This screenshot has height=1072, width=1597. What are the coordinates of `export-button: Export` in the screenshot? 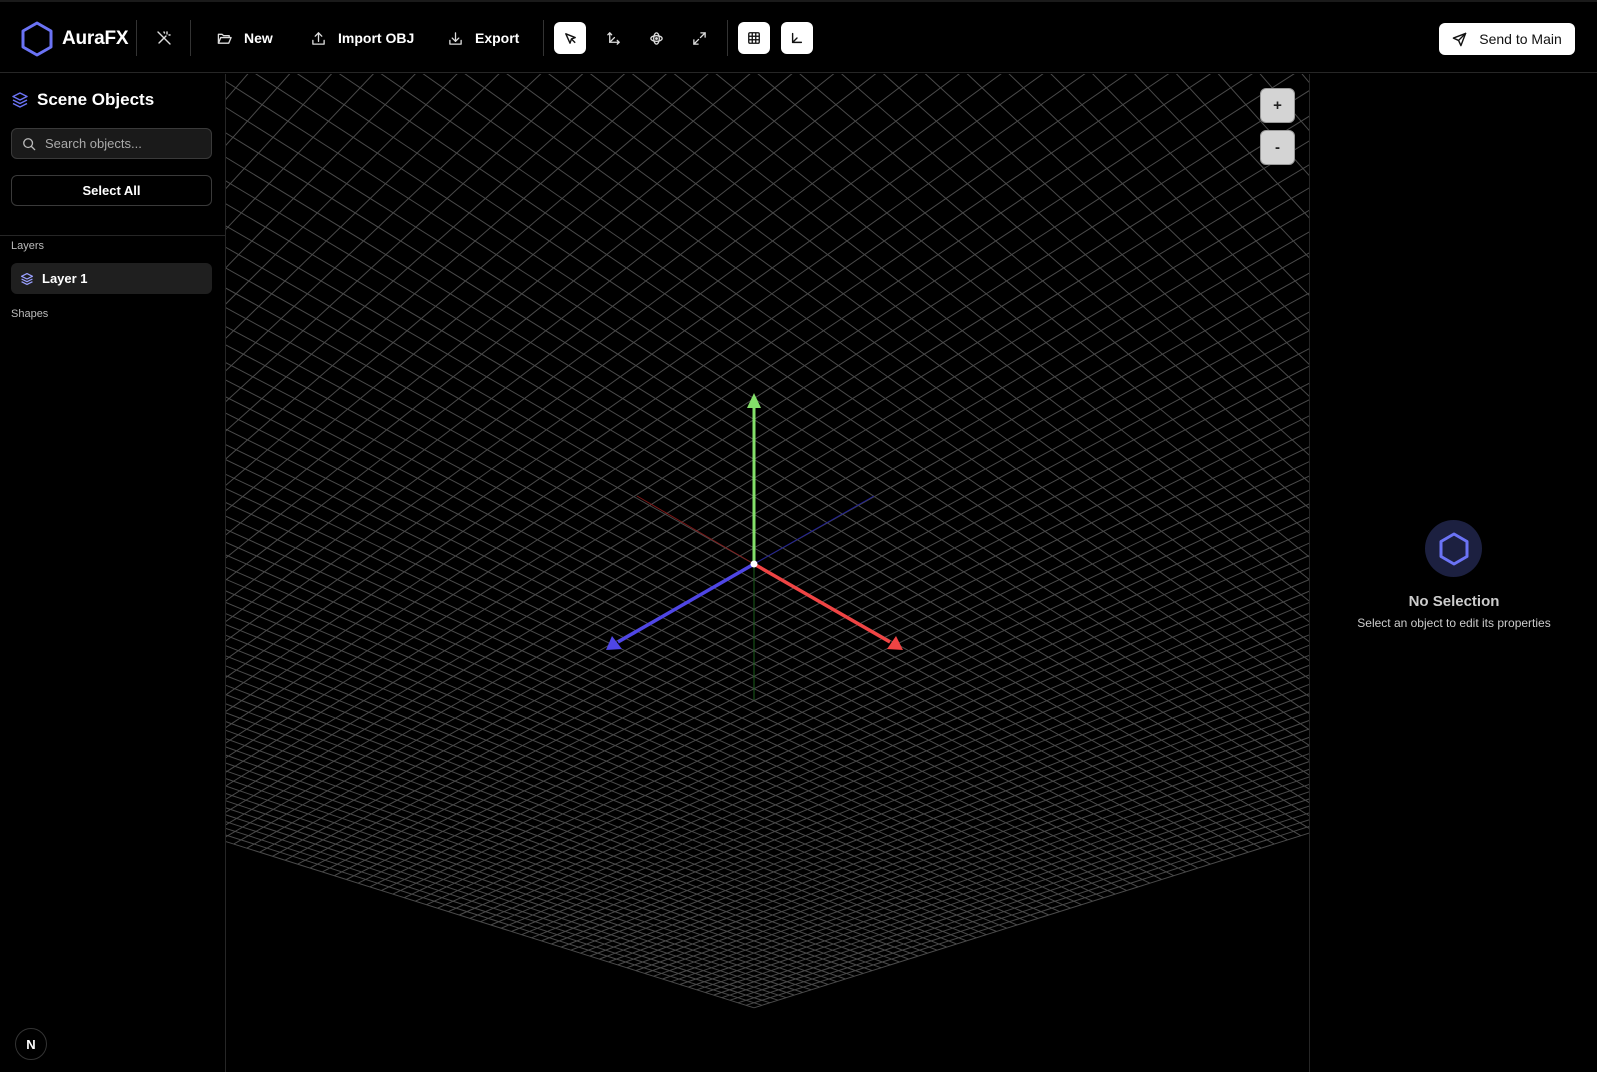 It's located at (483, 38).